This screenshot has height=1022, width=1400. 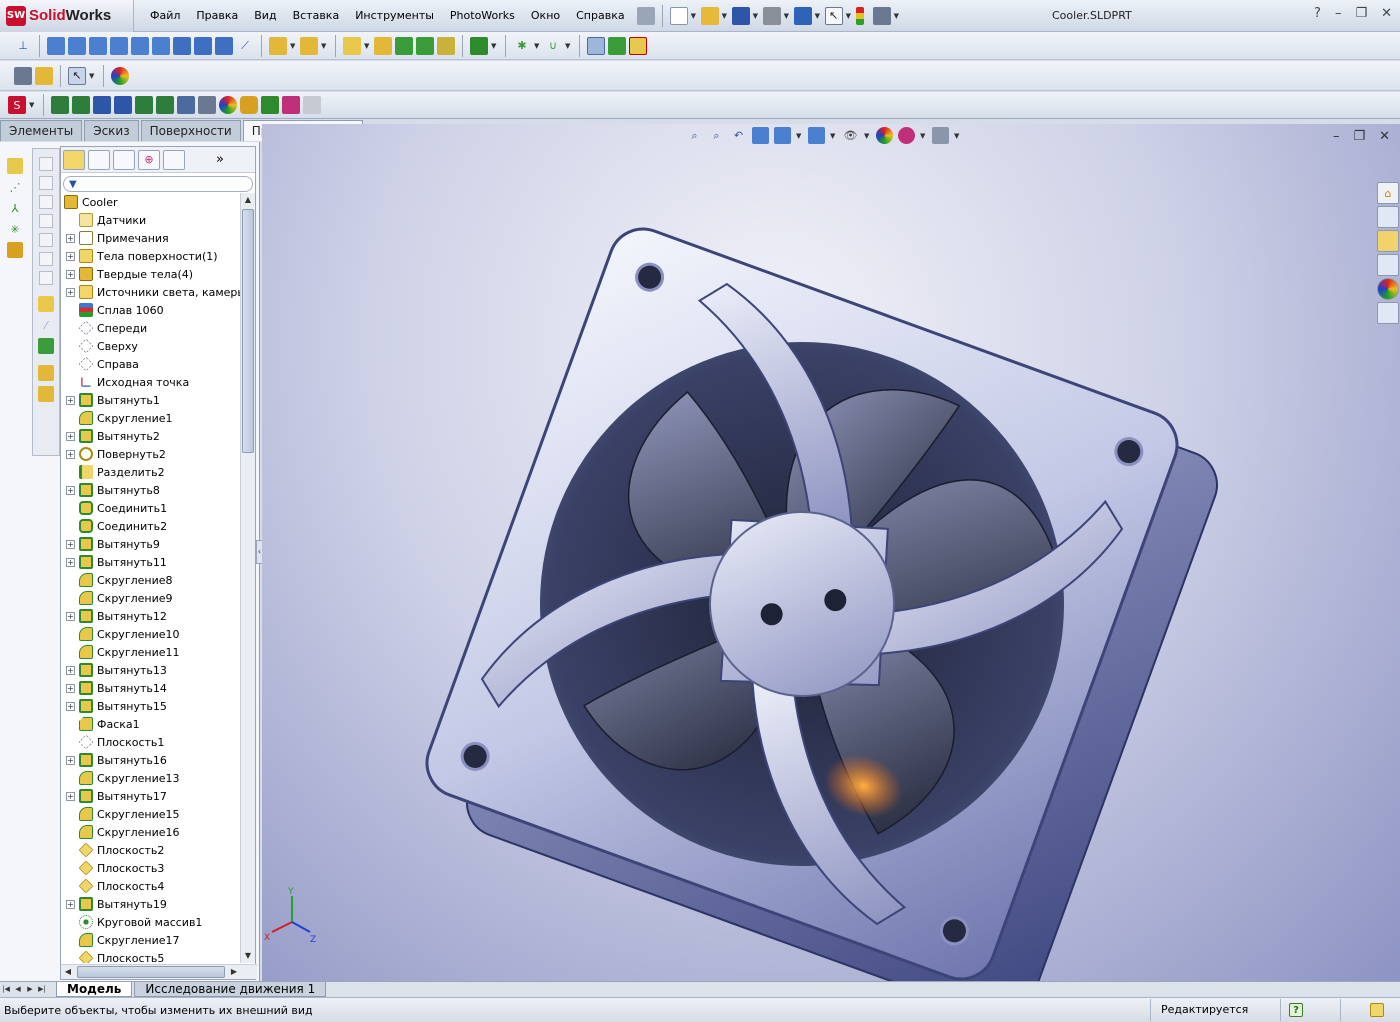 I want to click on menu-item: PhotoWorks, so click(x=482, y=16).